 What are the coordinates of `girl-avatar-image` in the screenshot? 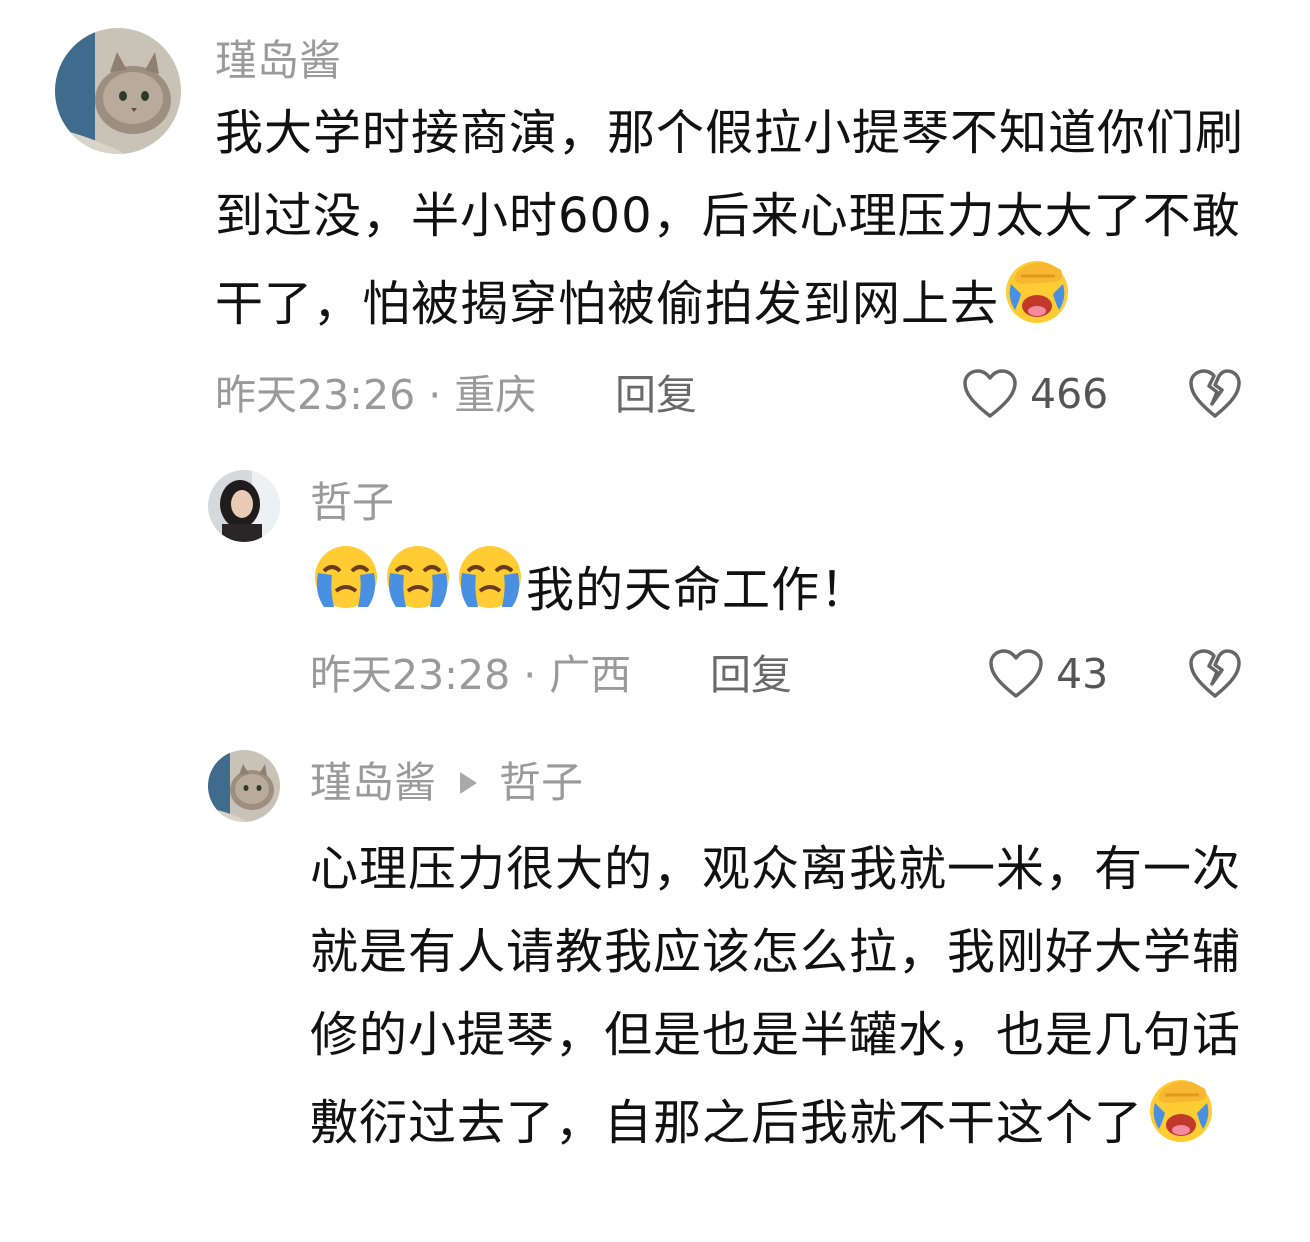 It's located at (244, 506).